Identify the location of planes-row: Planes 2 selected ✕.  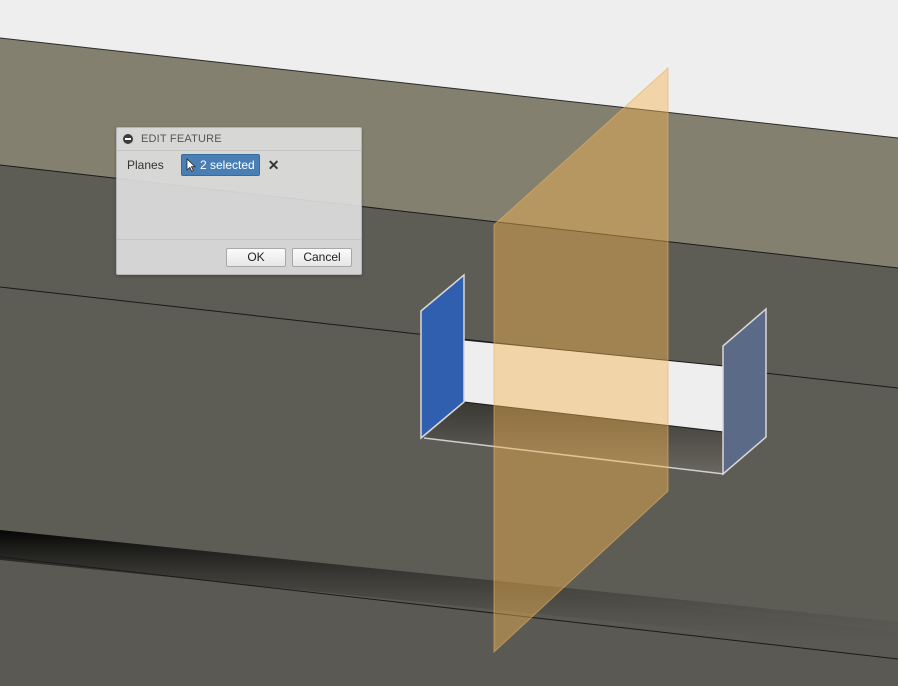
(203, 165).